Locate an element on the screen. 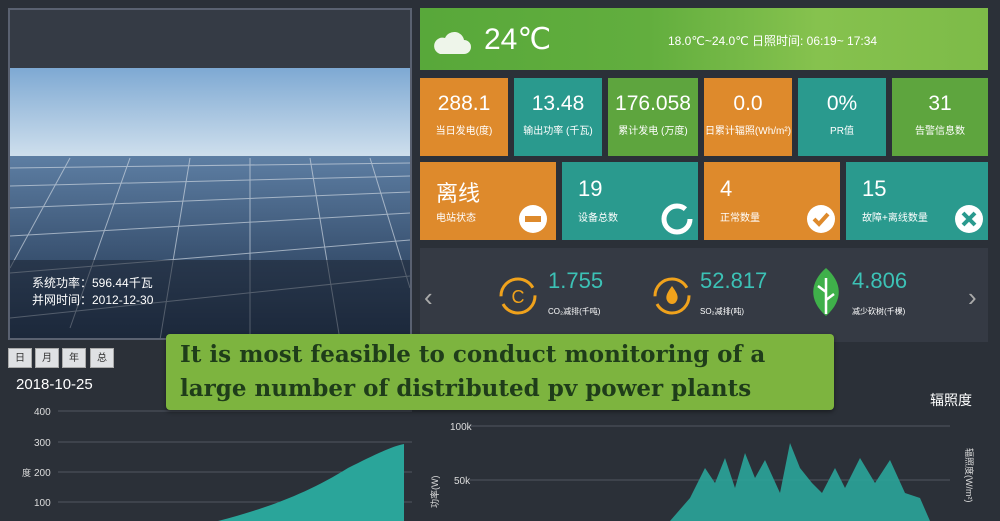  tile-label: 累计发电 (万度) is located at coordinates (653, 131).